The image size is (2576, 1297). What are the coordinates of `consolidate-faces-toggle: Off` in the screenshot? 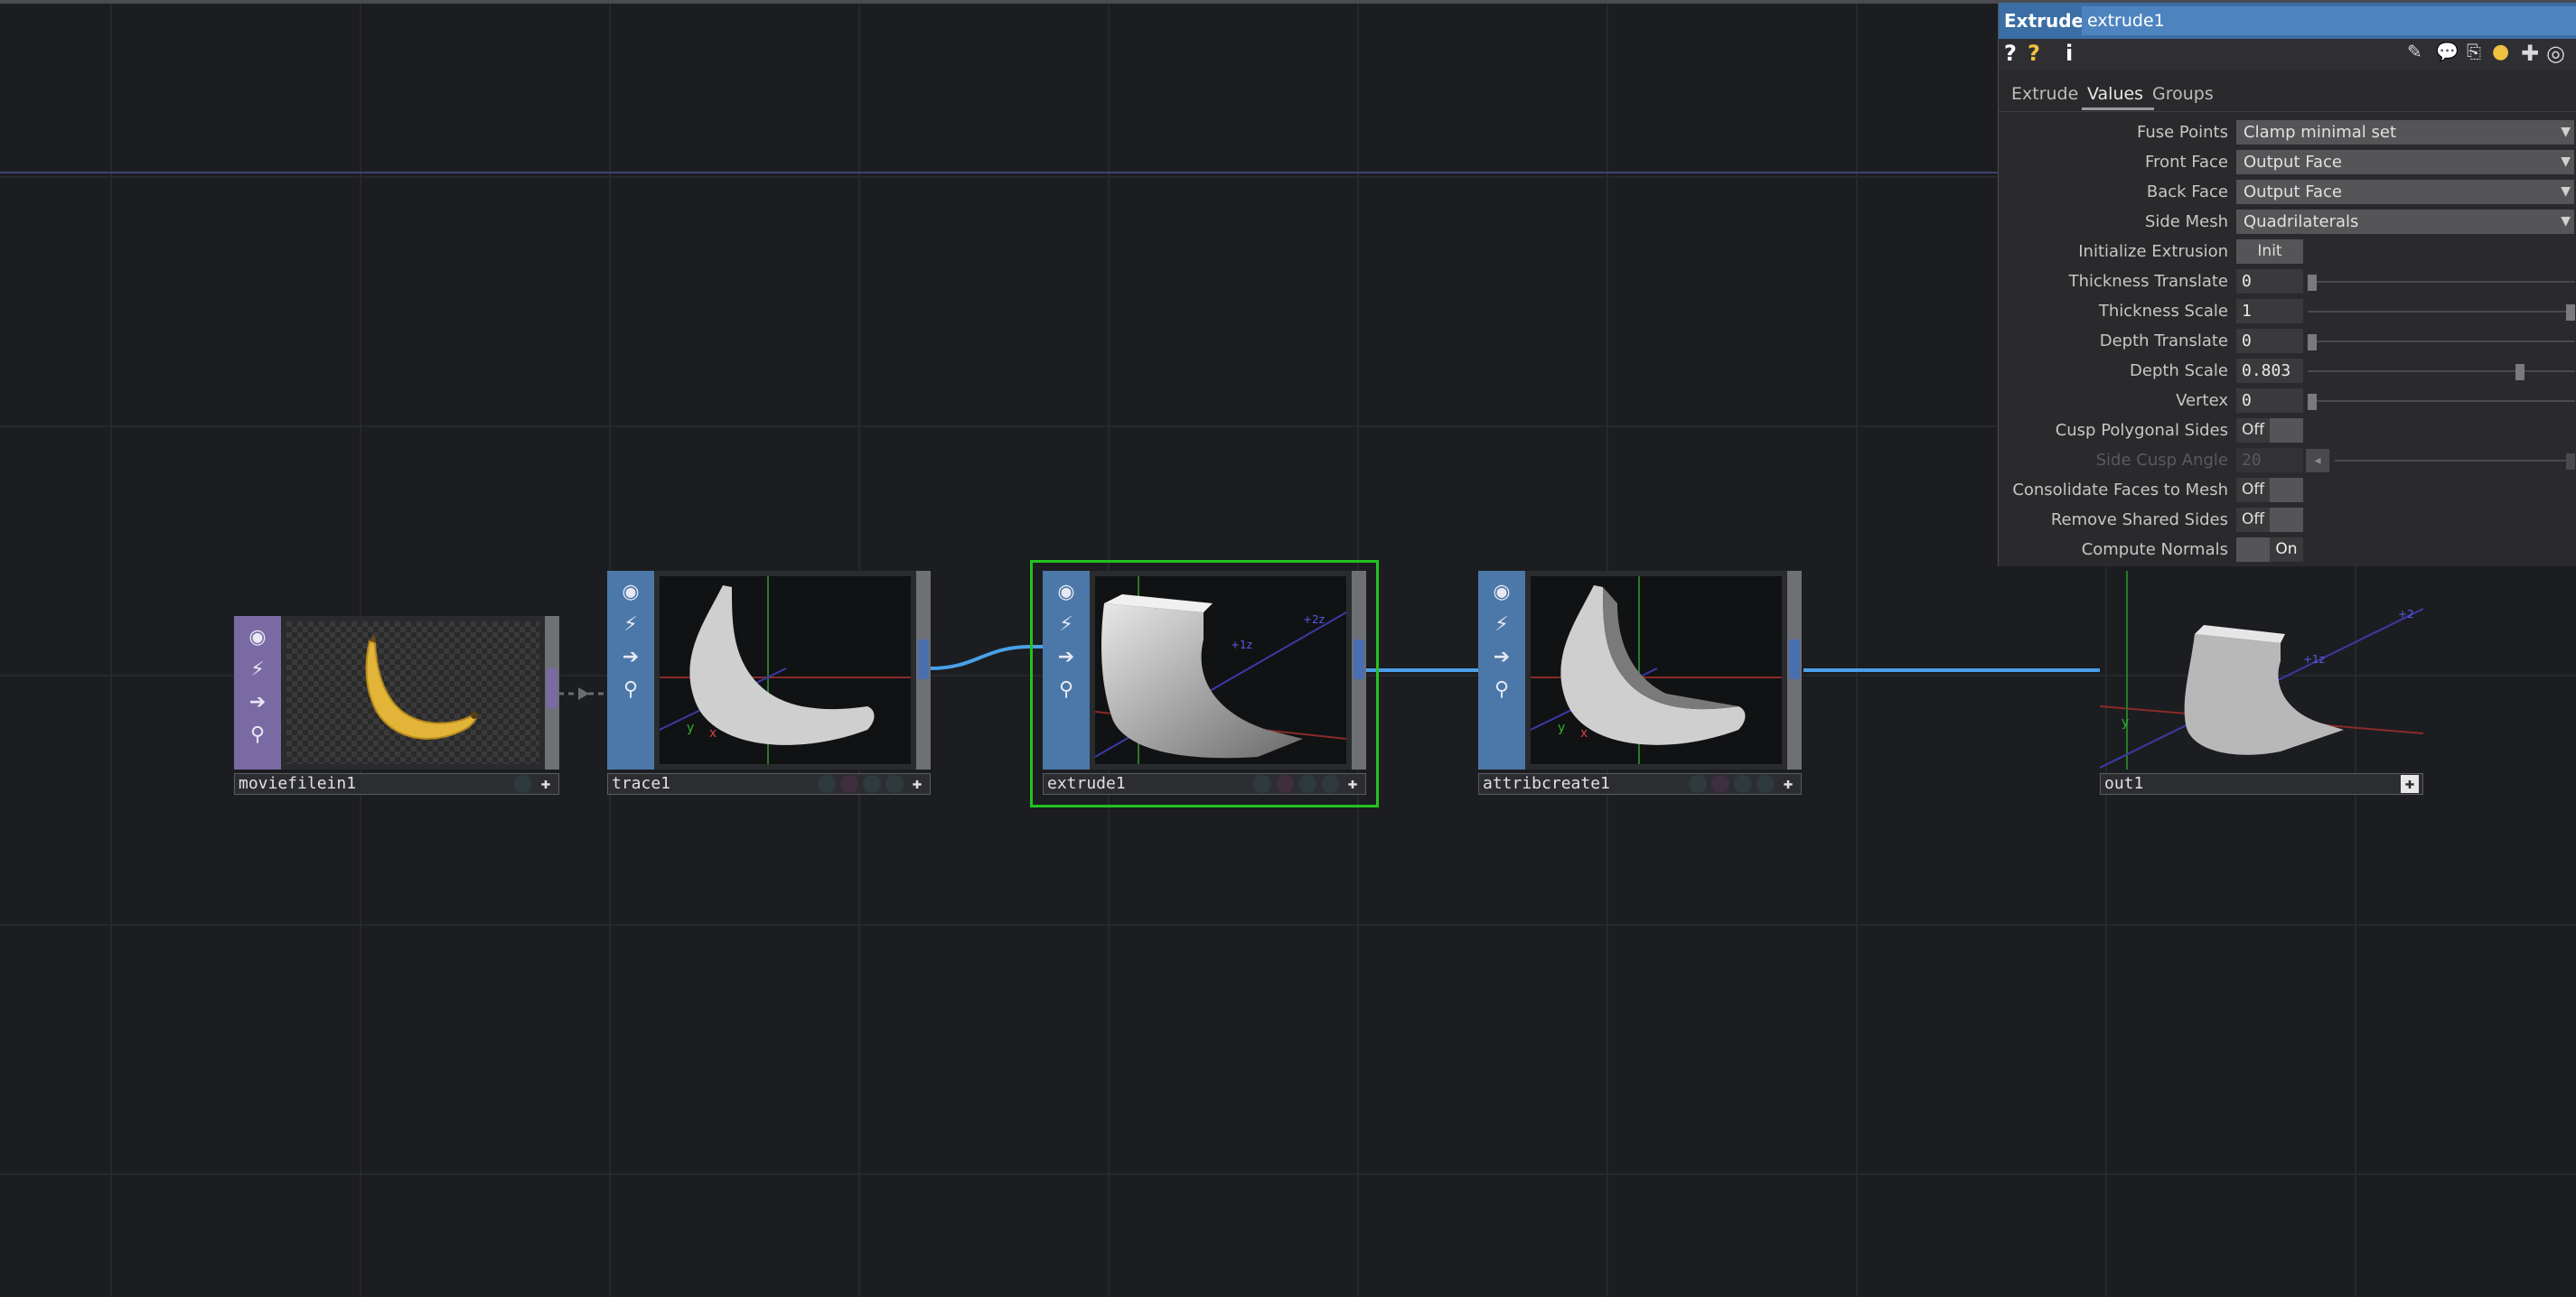 It's located at (2269, 490).